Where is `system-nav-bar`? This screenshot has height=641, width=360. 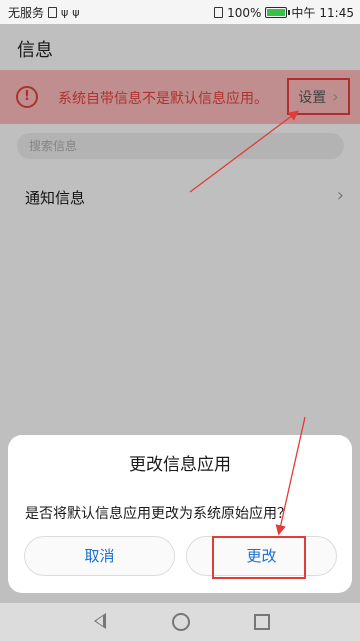
system-nav-bar is located at coordinates (180, 622).